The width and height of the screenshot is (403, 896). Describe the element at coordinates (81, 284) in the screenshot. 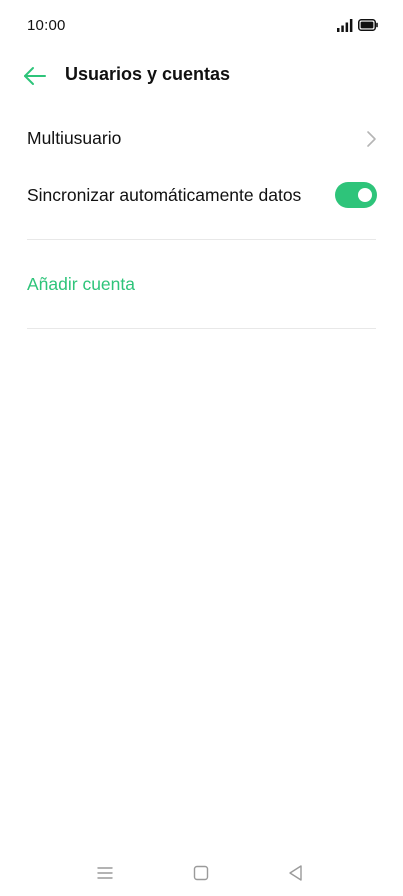

I see `add-account-label: Añadir cuenta` at that location.